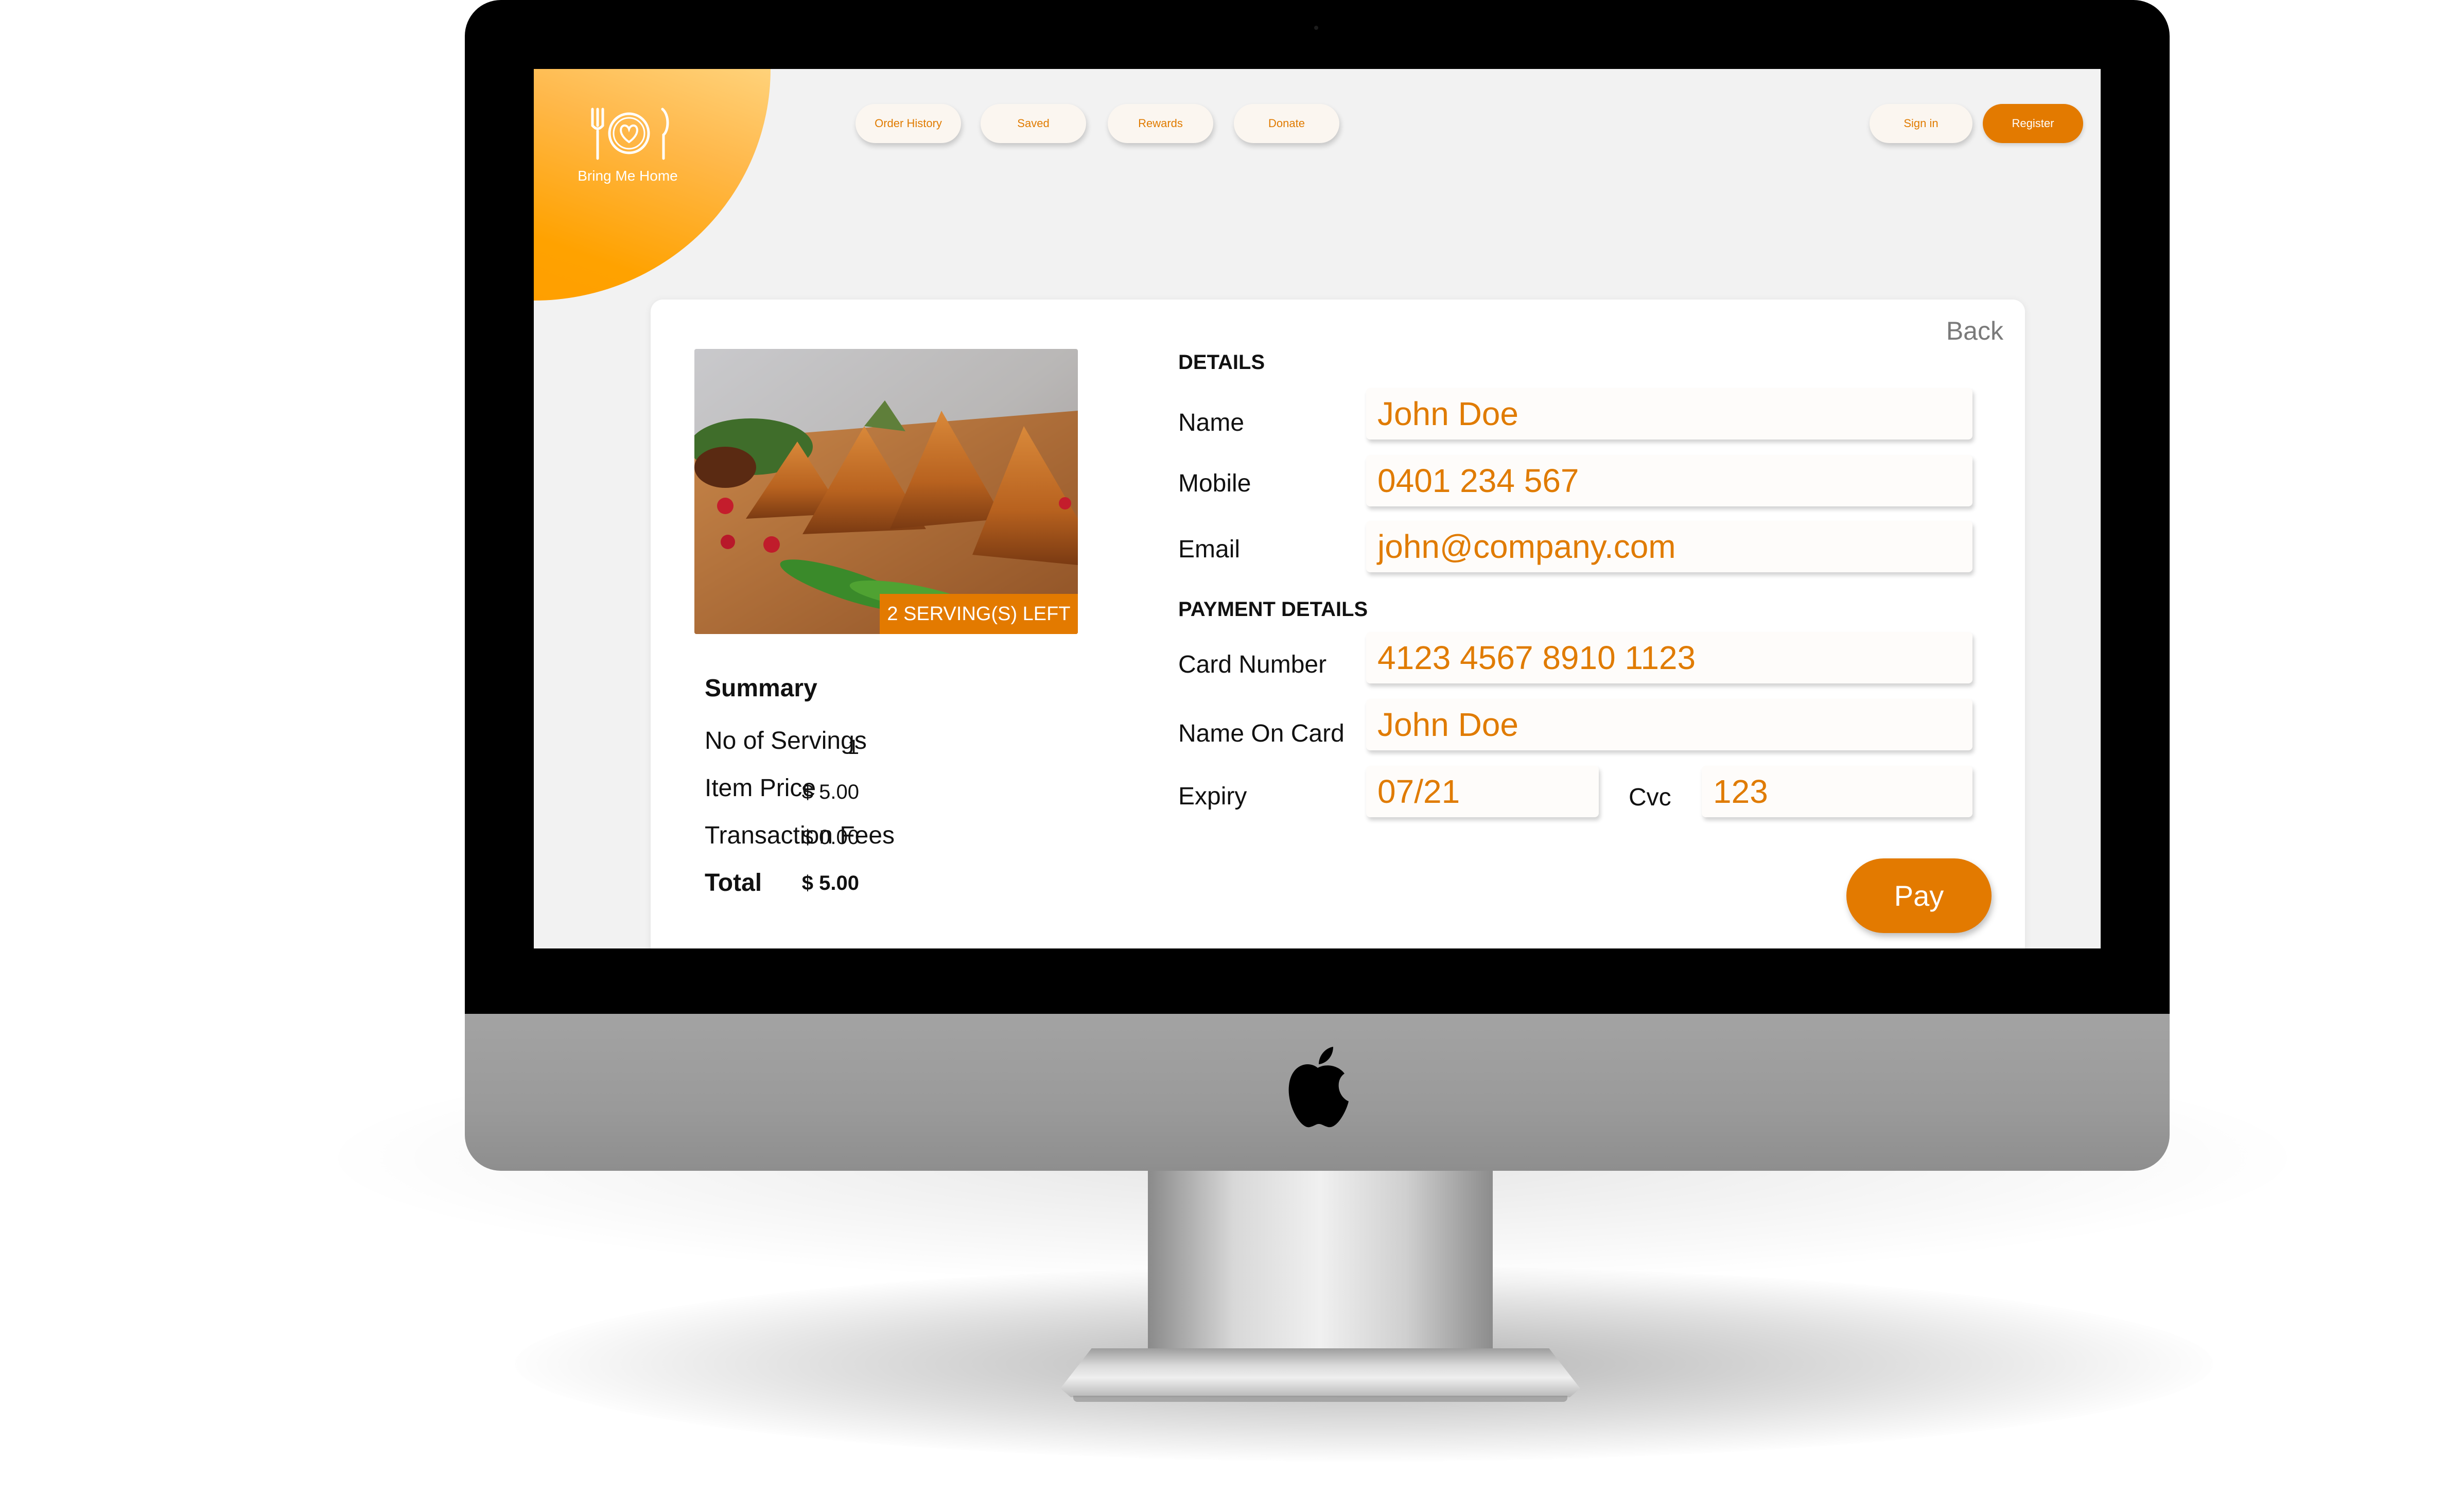 This screenshot has width=2462, height=1512. What do you see at coordinates (830, 792) in the screenshot?
I see `summary-item-price-value: $ 5.00` at bounding box center [830, 792].